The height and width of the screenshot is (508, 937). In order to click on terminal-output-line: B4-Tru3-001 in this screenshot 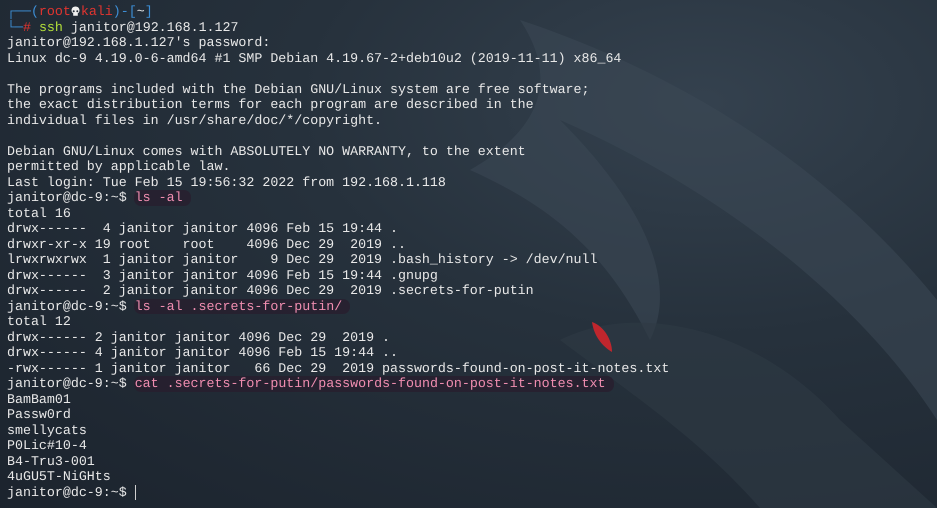, I will do `click(51, 461)`.